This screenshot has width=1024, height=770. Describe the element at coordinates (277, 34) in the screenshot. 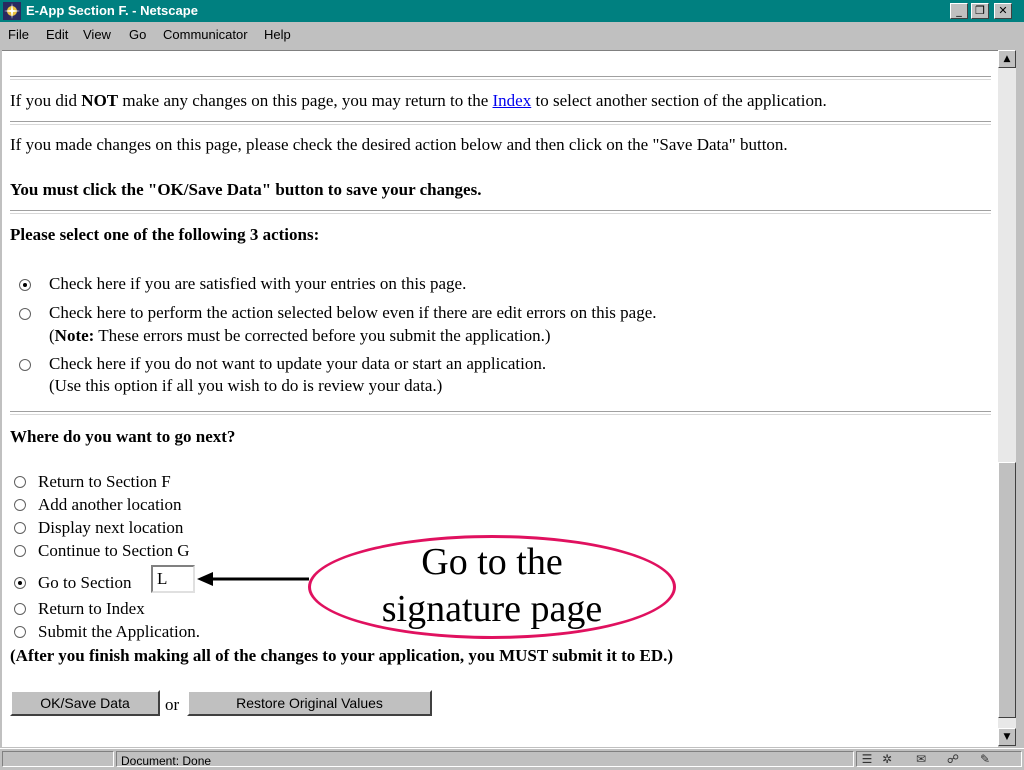

I see `menu-help: Help` at that location.